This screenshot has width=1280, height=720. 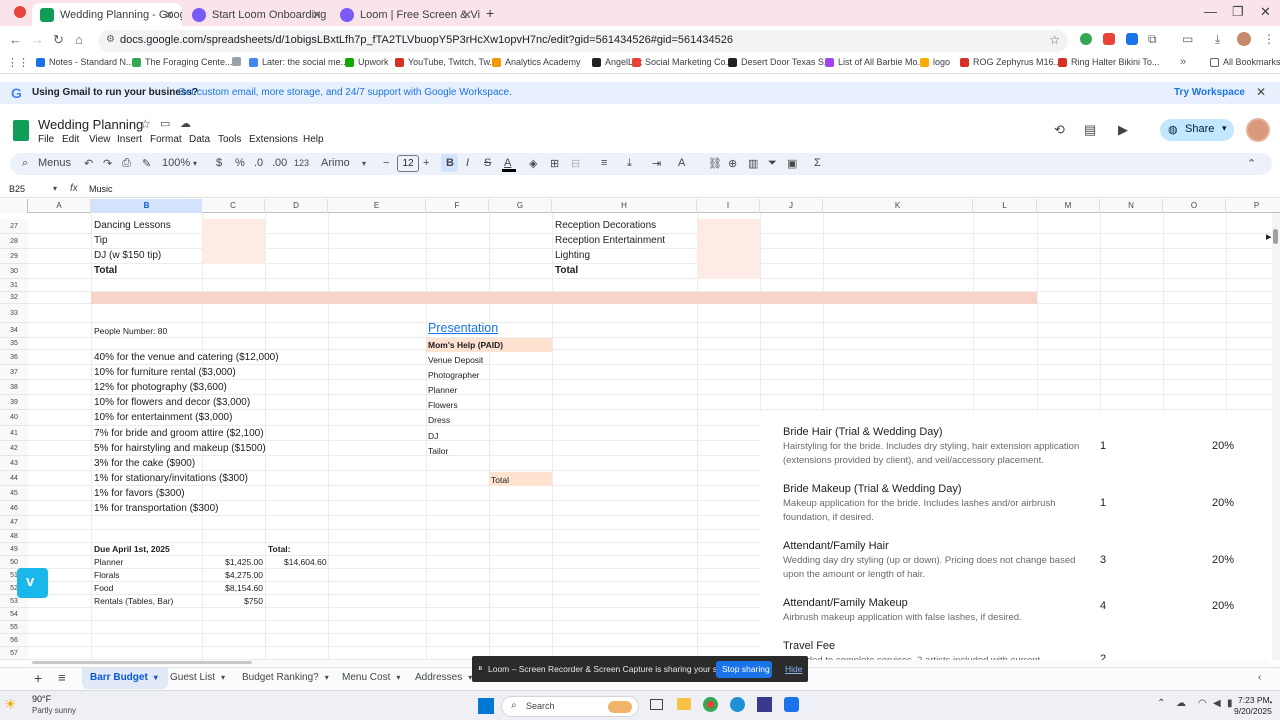 What do you see at coordinates (1202, 703) in the screenshot?
I see `wifi-icon: ◠` at bounding box center [1202, 703].